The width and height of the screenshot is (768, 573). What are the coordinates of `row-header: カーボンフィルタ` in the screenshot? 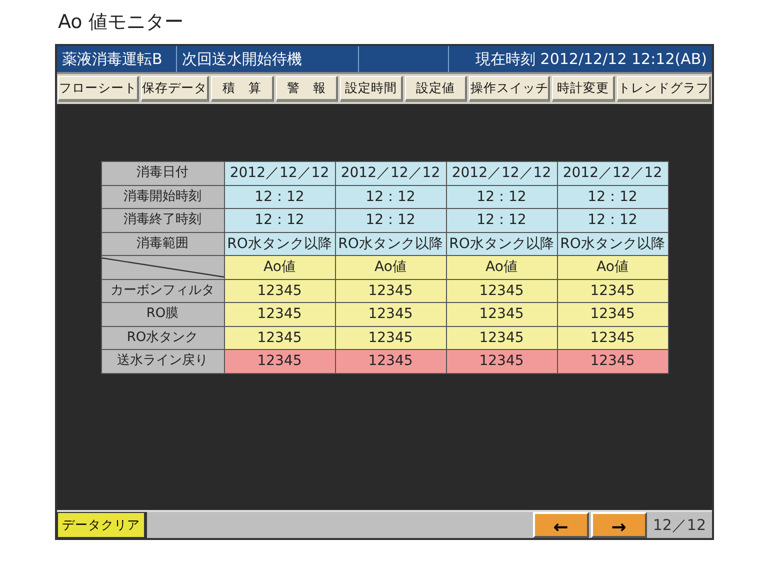 It's located at (163, 291).